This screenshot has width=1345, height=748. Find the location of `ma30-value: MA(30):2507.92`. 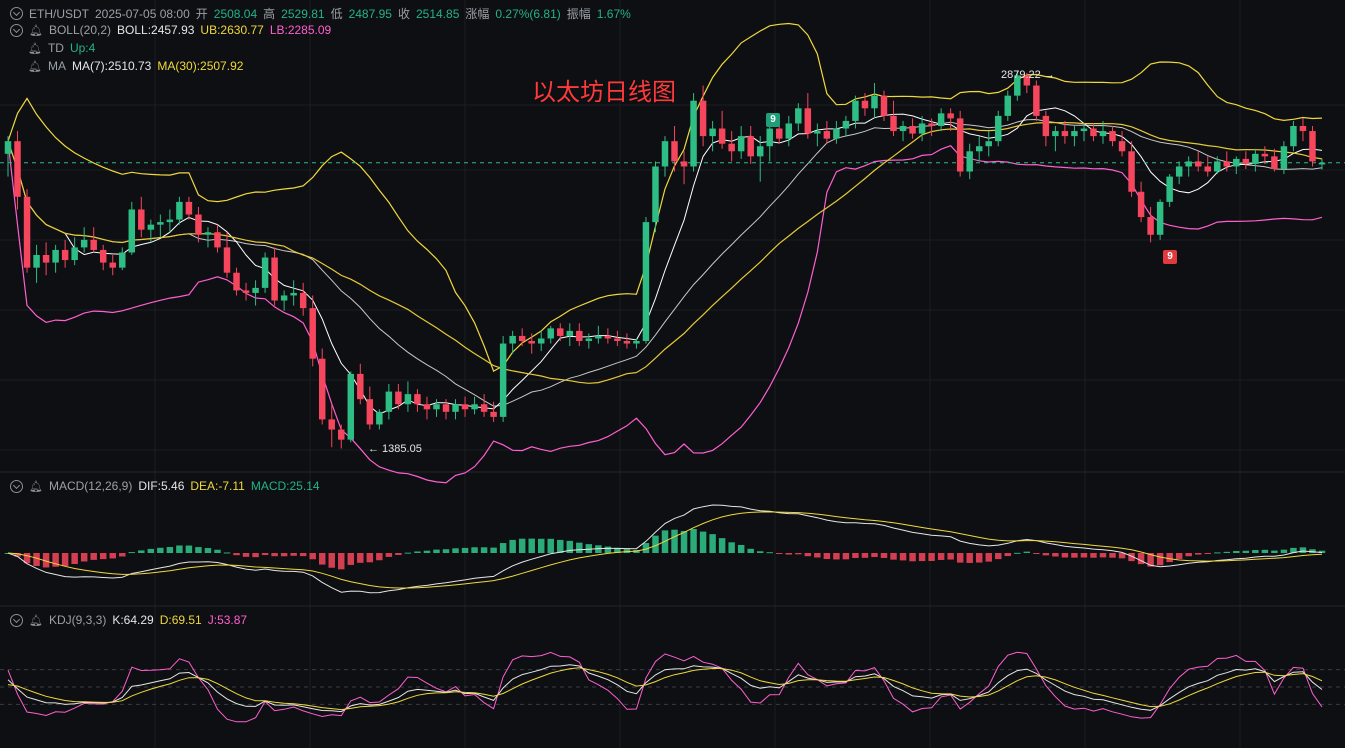

ma30-value: MA(30):2507.92 is located at coordinates (200, 66).